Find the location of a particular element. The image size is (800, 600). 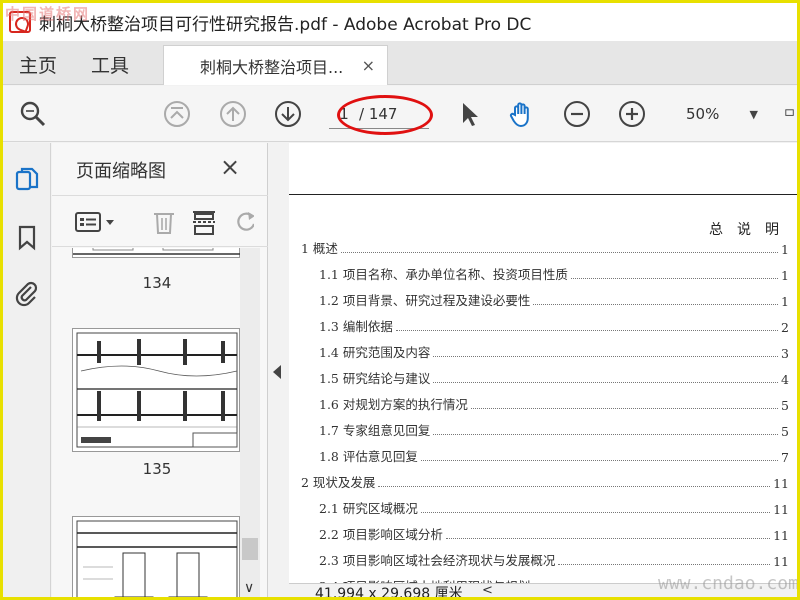

toc-entry: 2 现状及发展 11 is located at coordinates (545, 481).